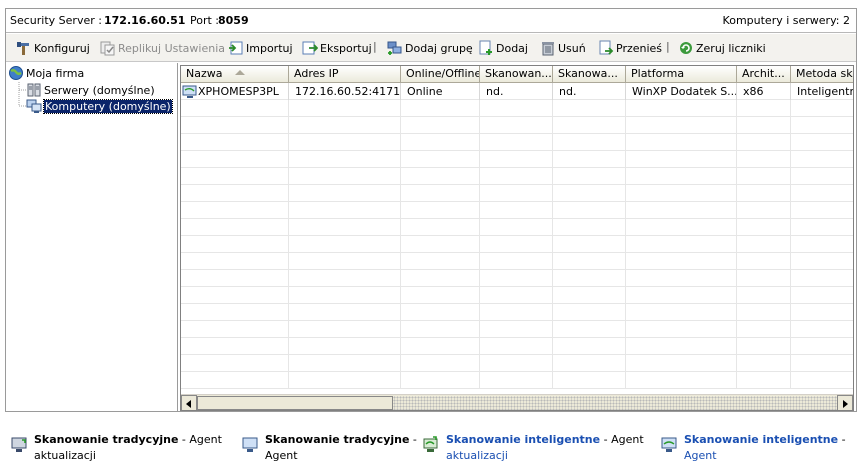 The width and height of the screenshot is (861, 469). What do you see at coordinates (503, 48) in the screenshot?
I see `add-button: Dodaj` at bounding box center [503, 48].